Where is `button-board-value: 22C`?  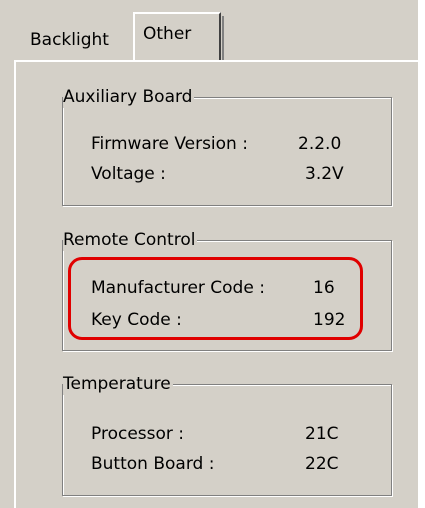
button-board-value: 22C is located at coordinates (322, 464).